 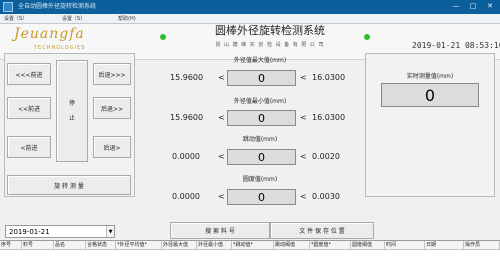 I want to click on column-header: 序号, so click(x=11, y=245).